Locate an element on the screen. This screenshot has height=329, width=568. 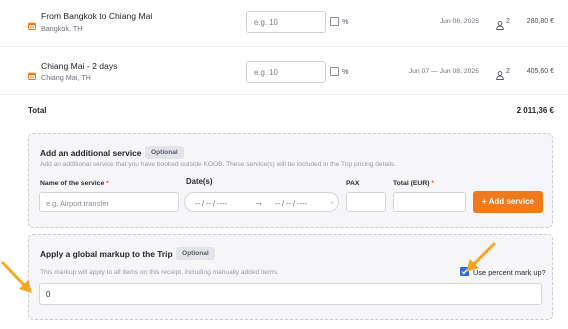
trip-item-dates: Jun 07 — Jun 08, 2025 is located at coordinates (443, 71).